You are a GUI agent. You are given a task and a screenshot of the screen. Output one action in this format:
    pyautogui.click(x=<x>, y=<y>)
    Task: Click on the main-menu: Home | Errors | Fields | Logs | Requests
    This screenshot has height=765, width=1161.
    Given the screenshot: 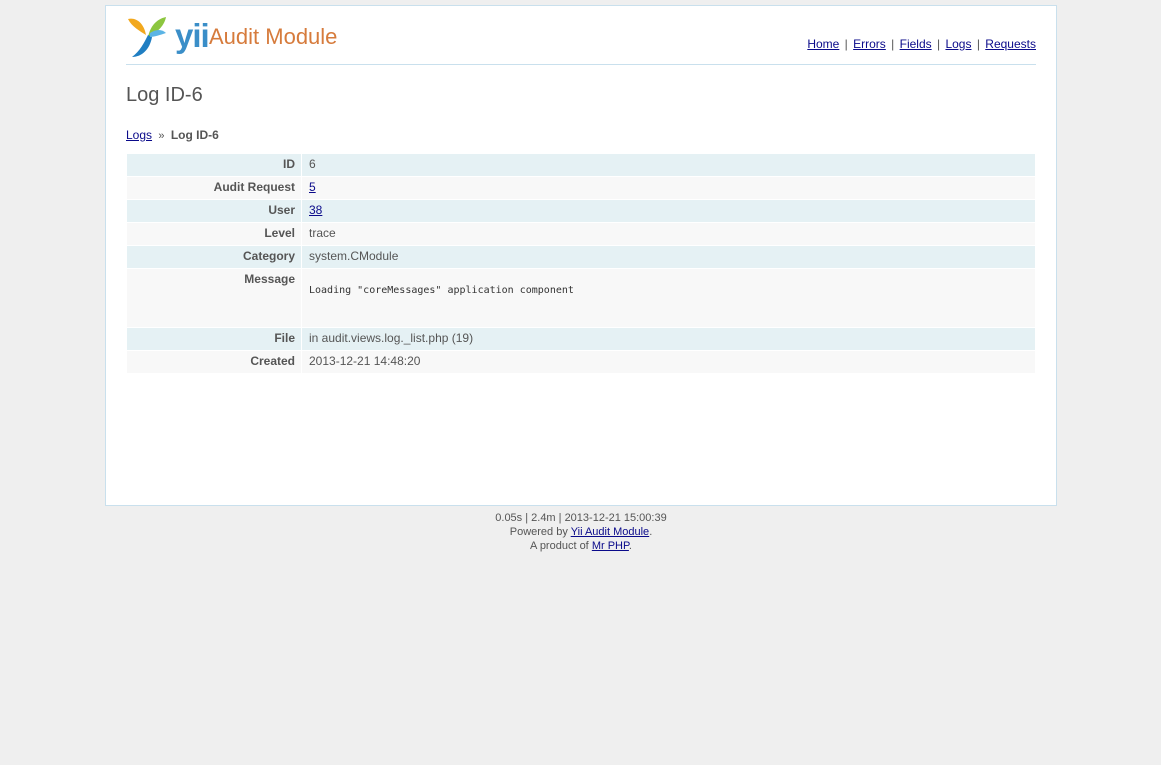 What is the action you would take?
    pyautogui.click(x=921, y=44)
    